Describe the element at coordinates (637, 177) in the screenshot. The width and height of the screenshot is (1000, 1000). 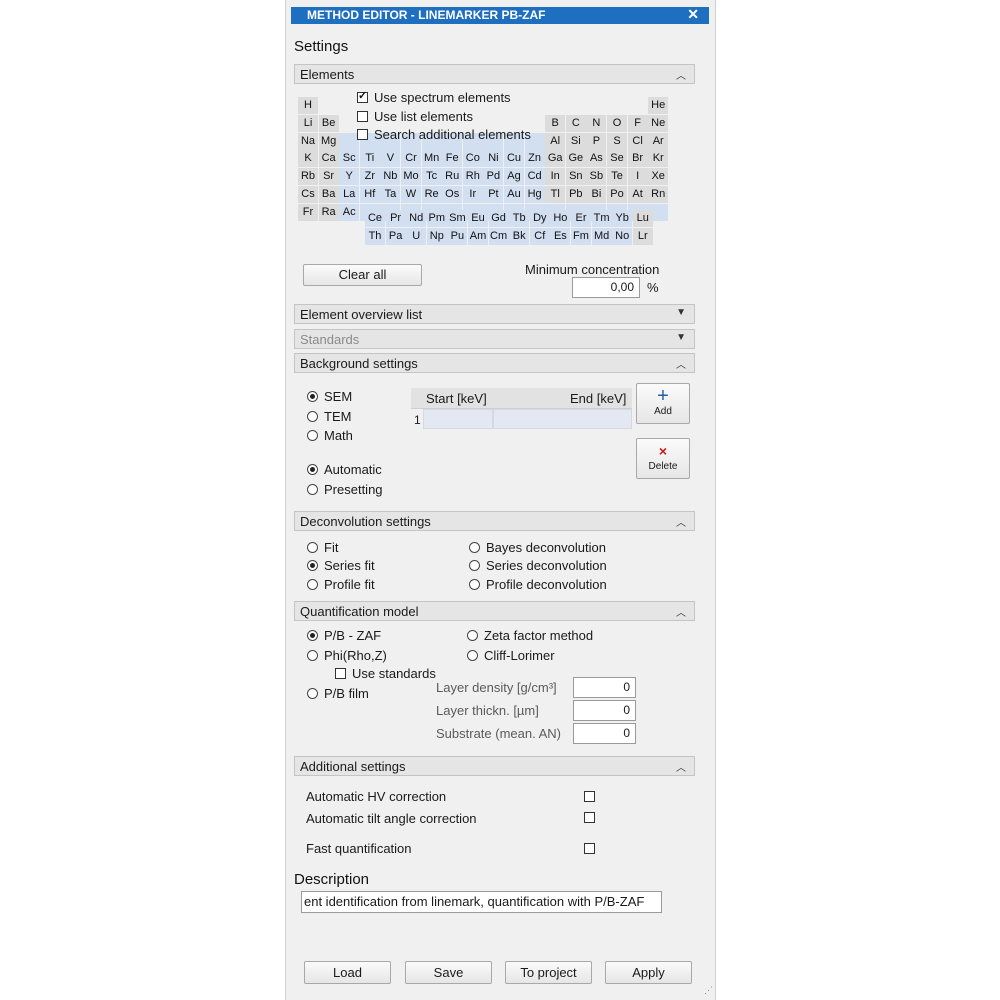
I see `element-I: I` at that location.